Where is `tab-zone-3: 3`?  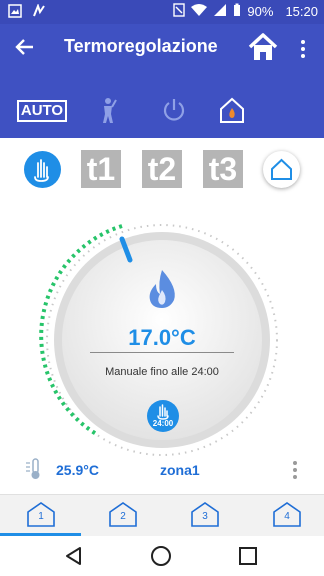 tab-zone-3: 3 is located at coordinates (205, 514).